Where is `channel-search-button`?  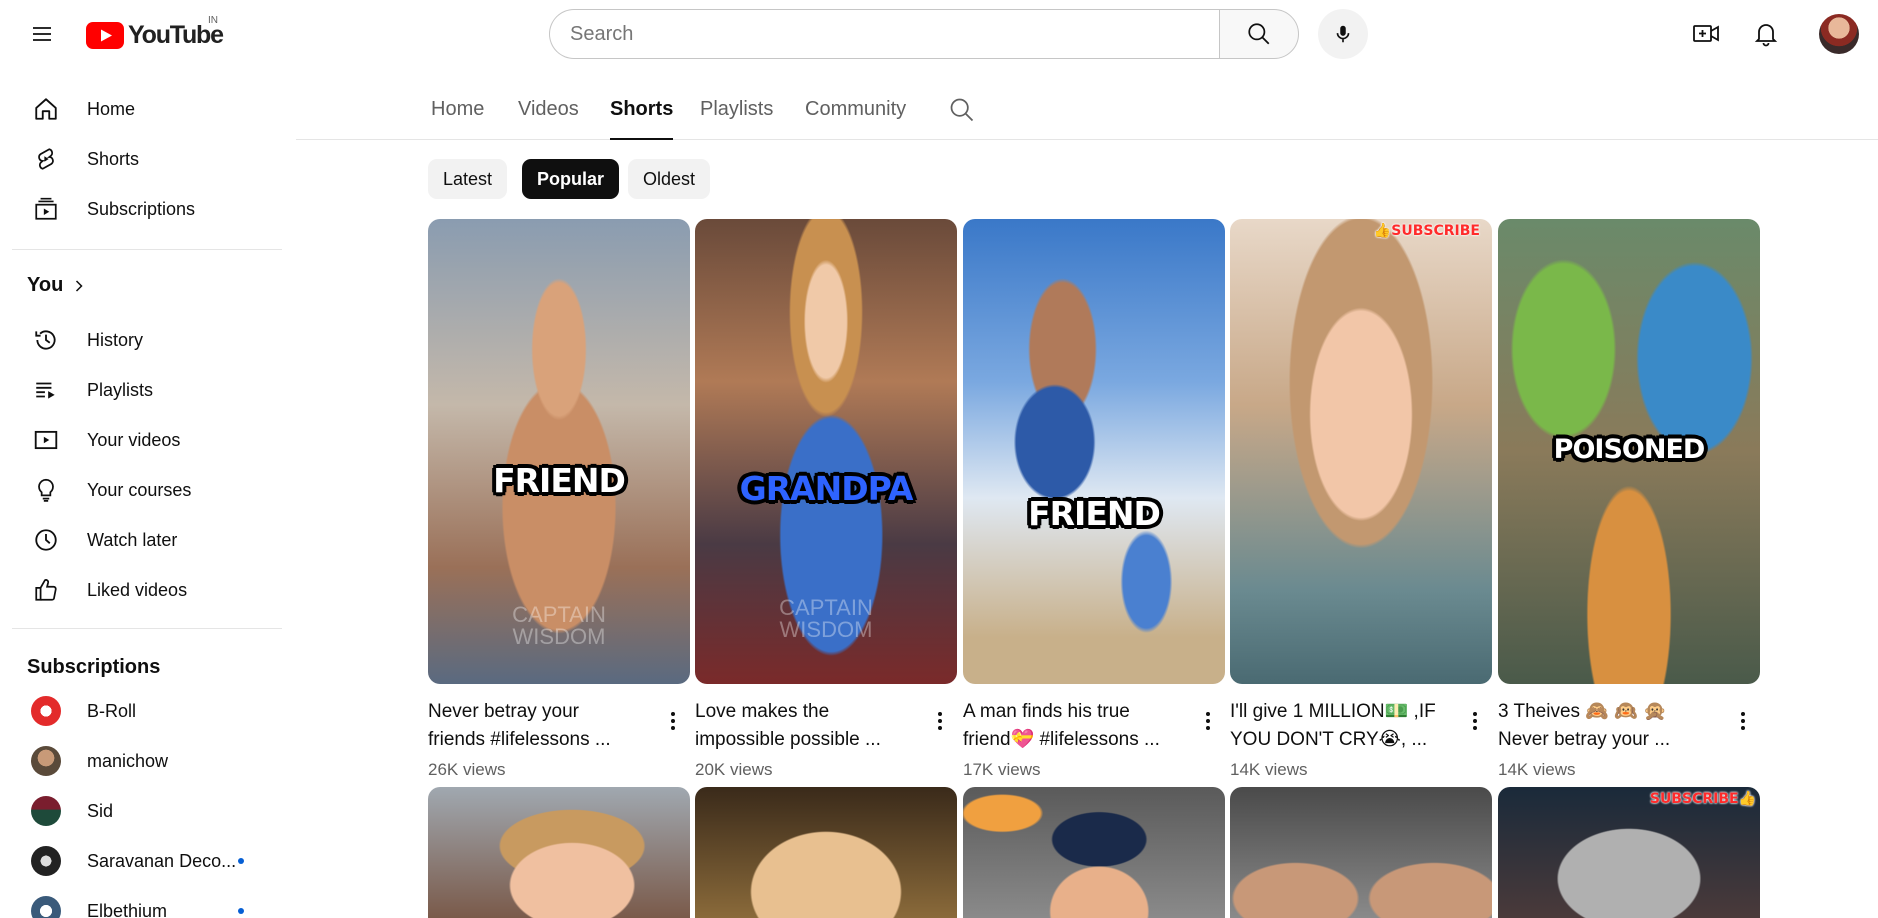 channel-search-button is located at coordinates (963, 111).